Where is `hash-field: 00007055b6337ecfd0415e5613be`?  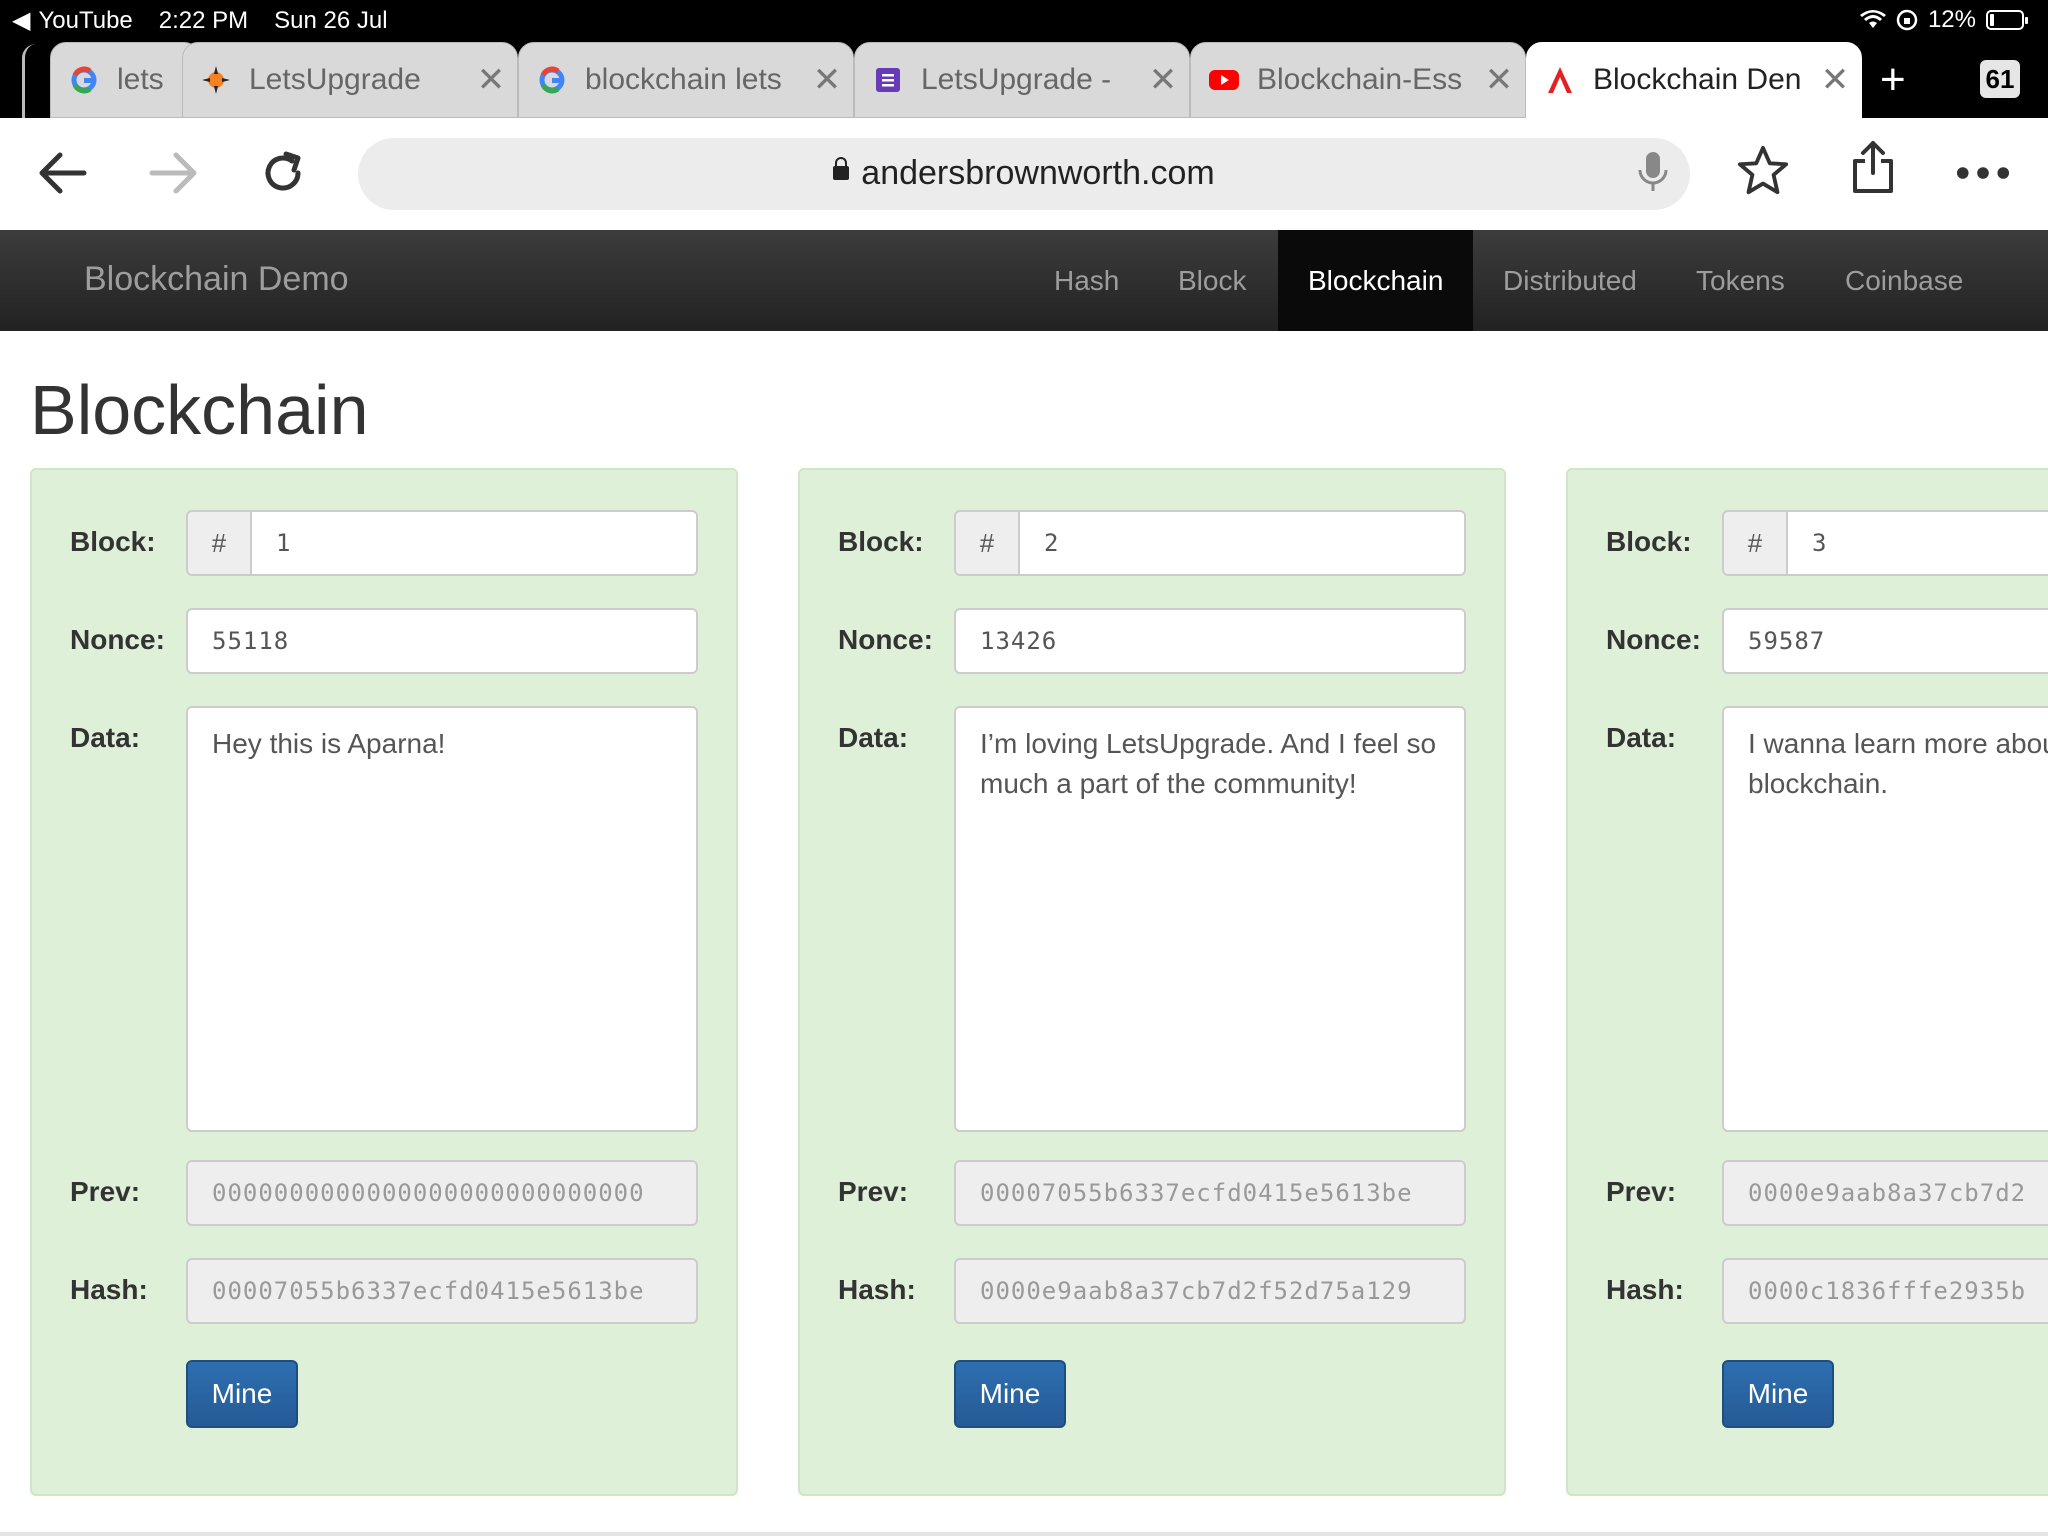
hash-field: 00007055b6337ecfd0415e5613be is located at coordinates (442, 1291).